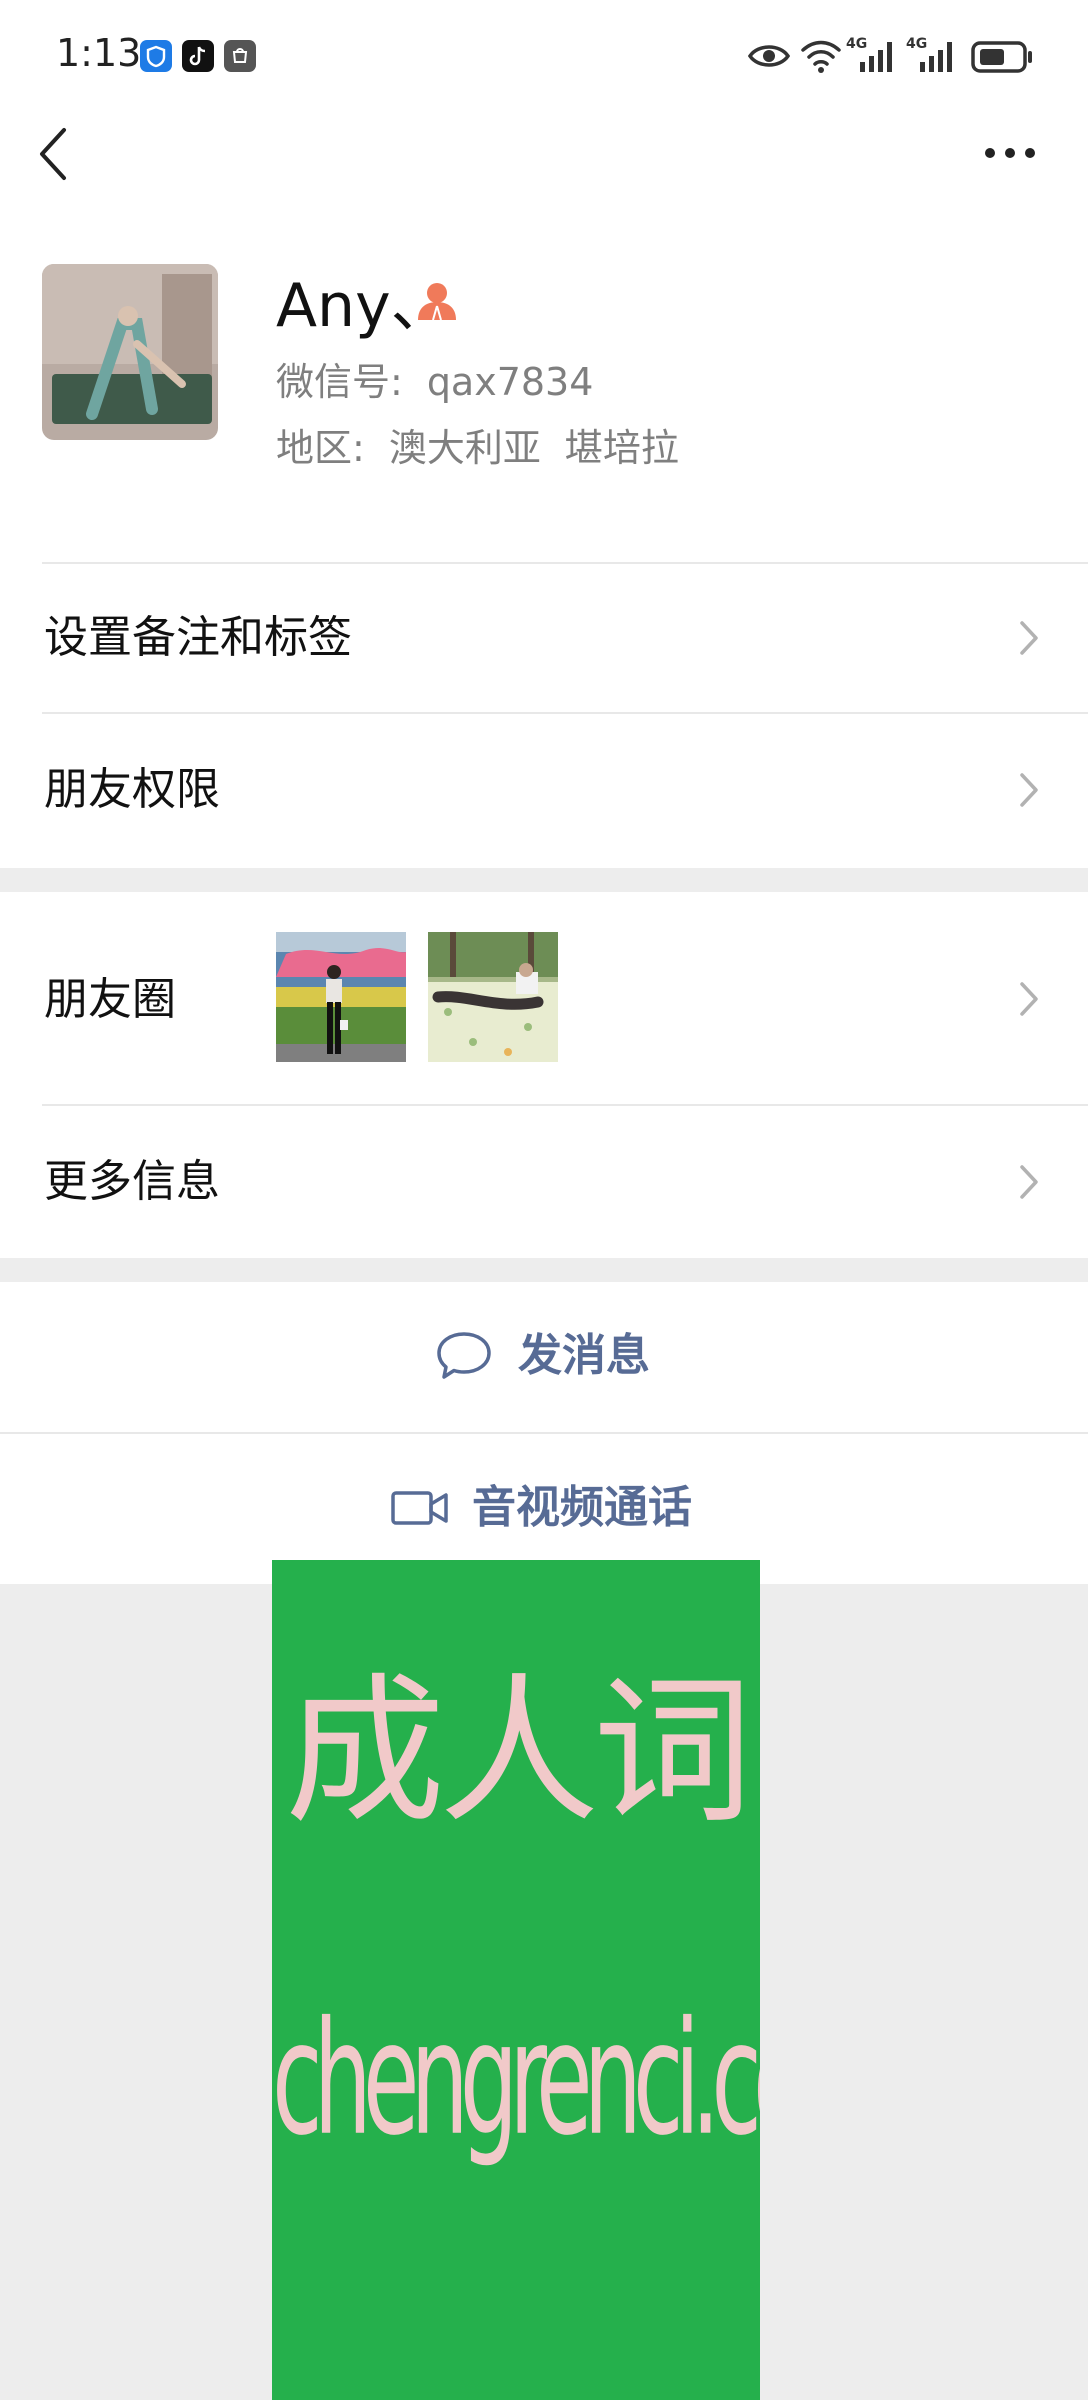  I want to click on status-time: 1:13, so click(99, 53).